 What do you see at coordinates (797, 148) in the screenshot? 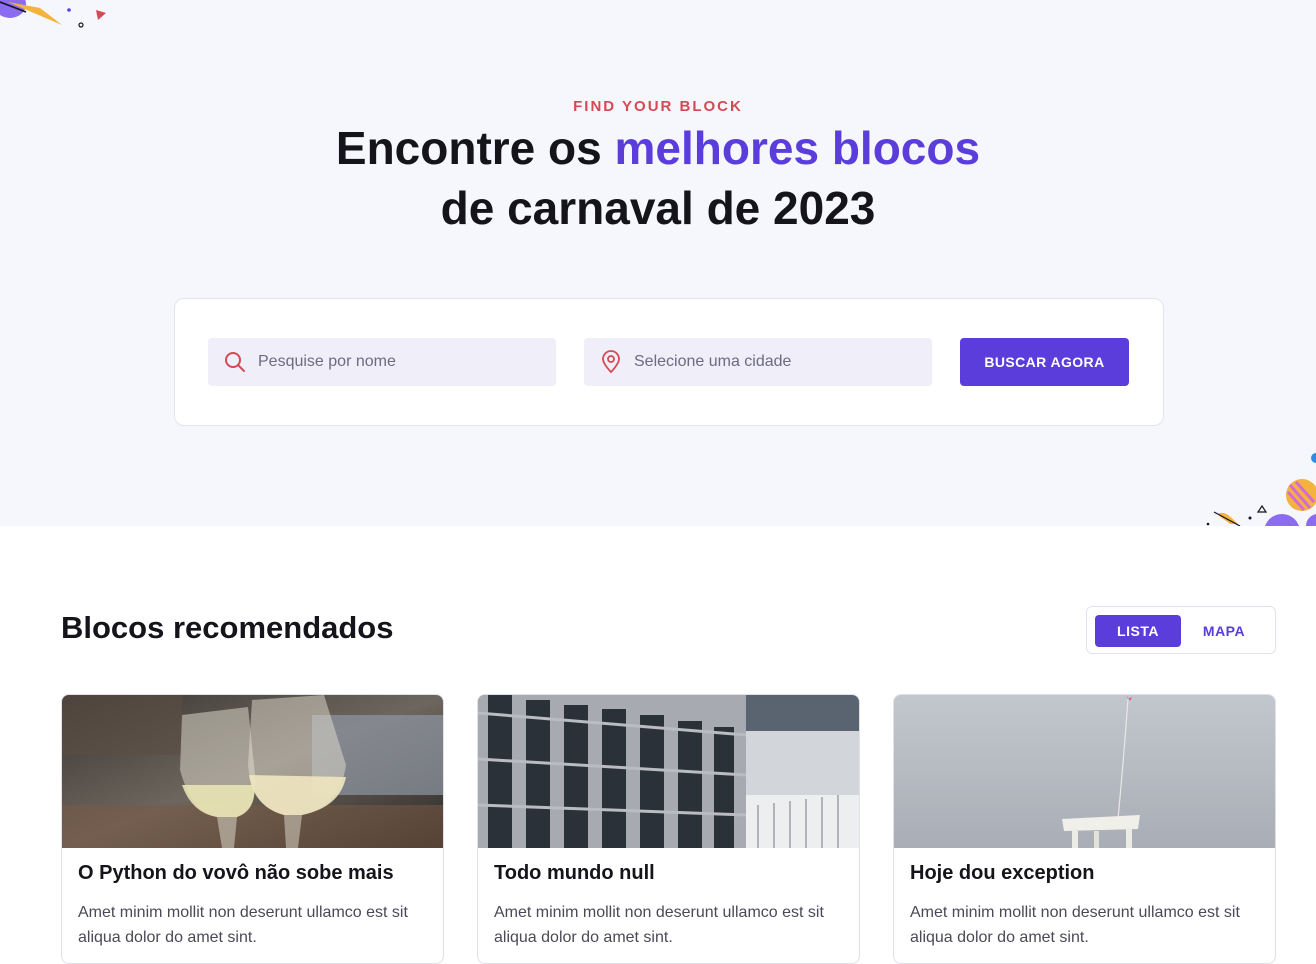
I see `headline-accent: melhores blocos` at bounding box center [797, 148].